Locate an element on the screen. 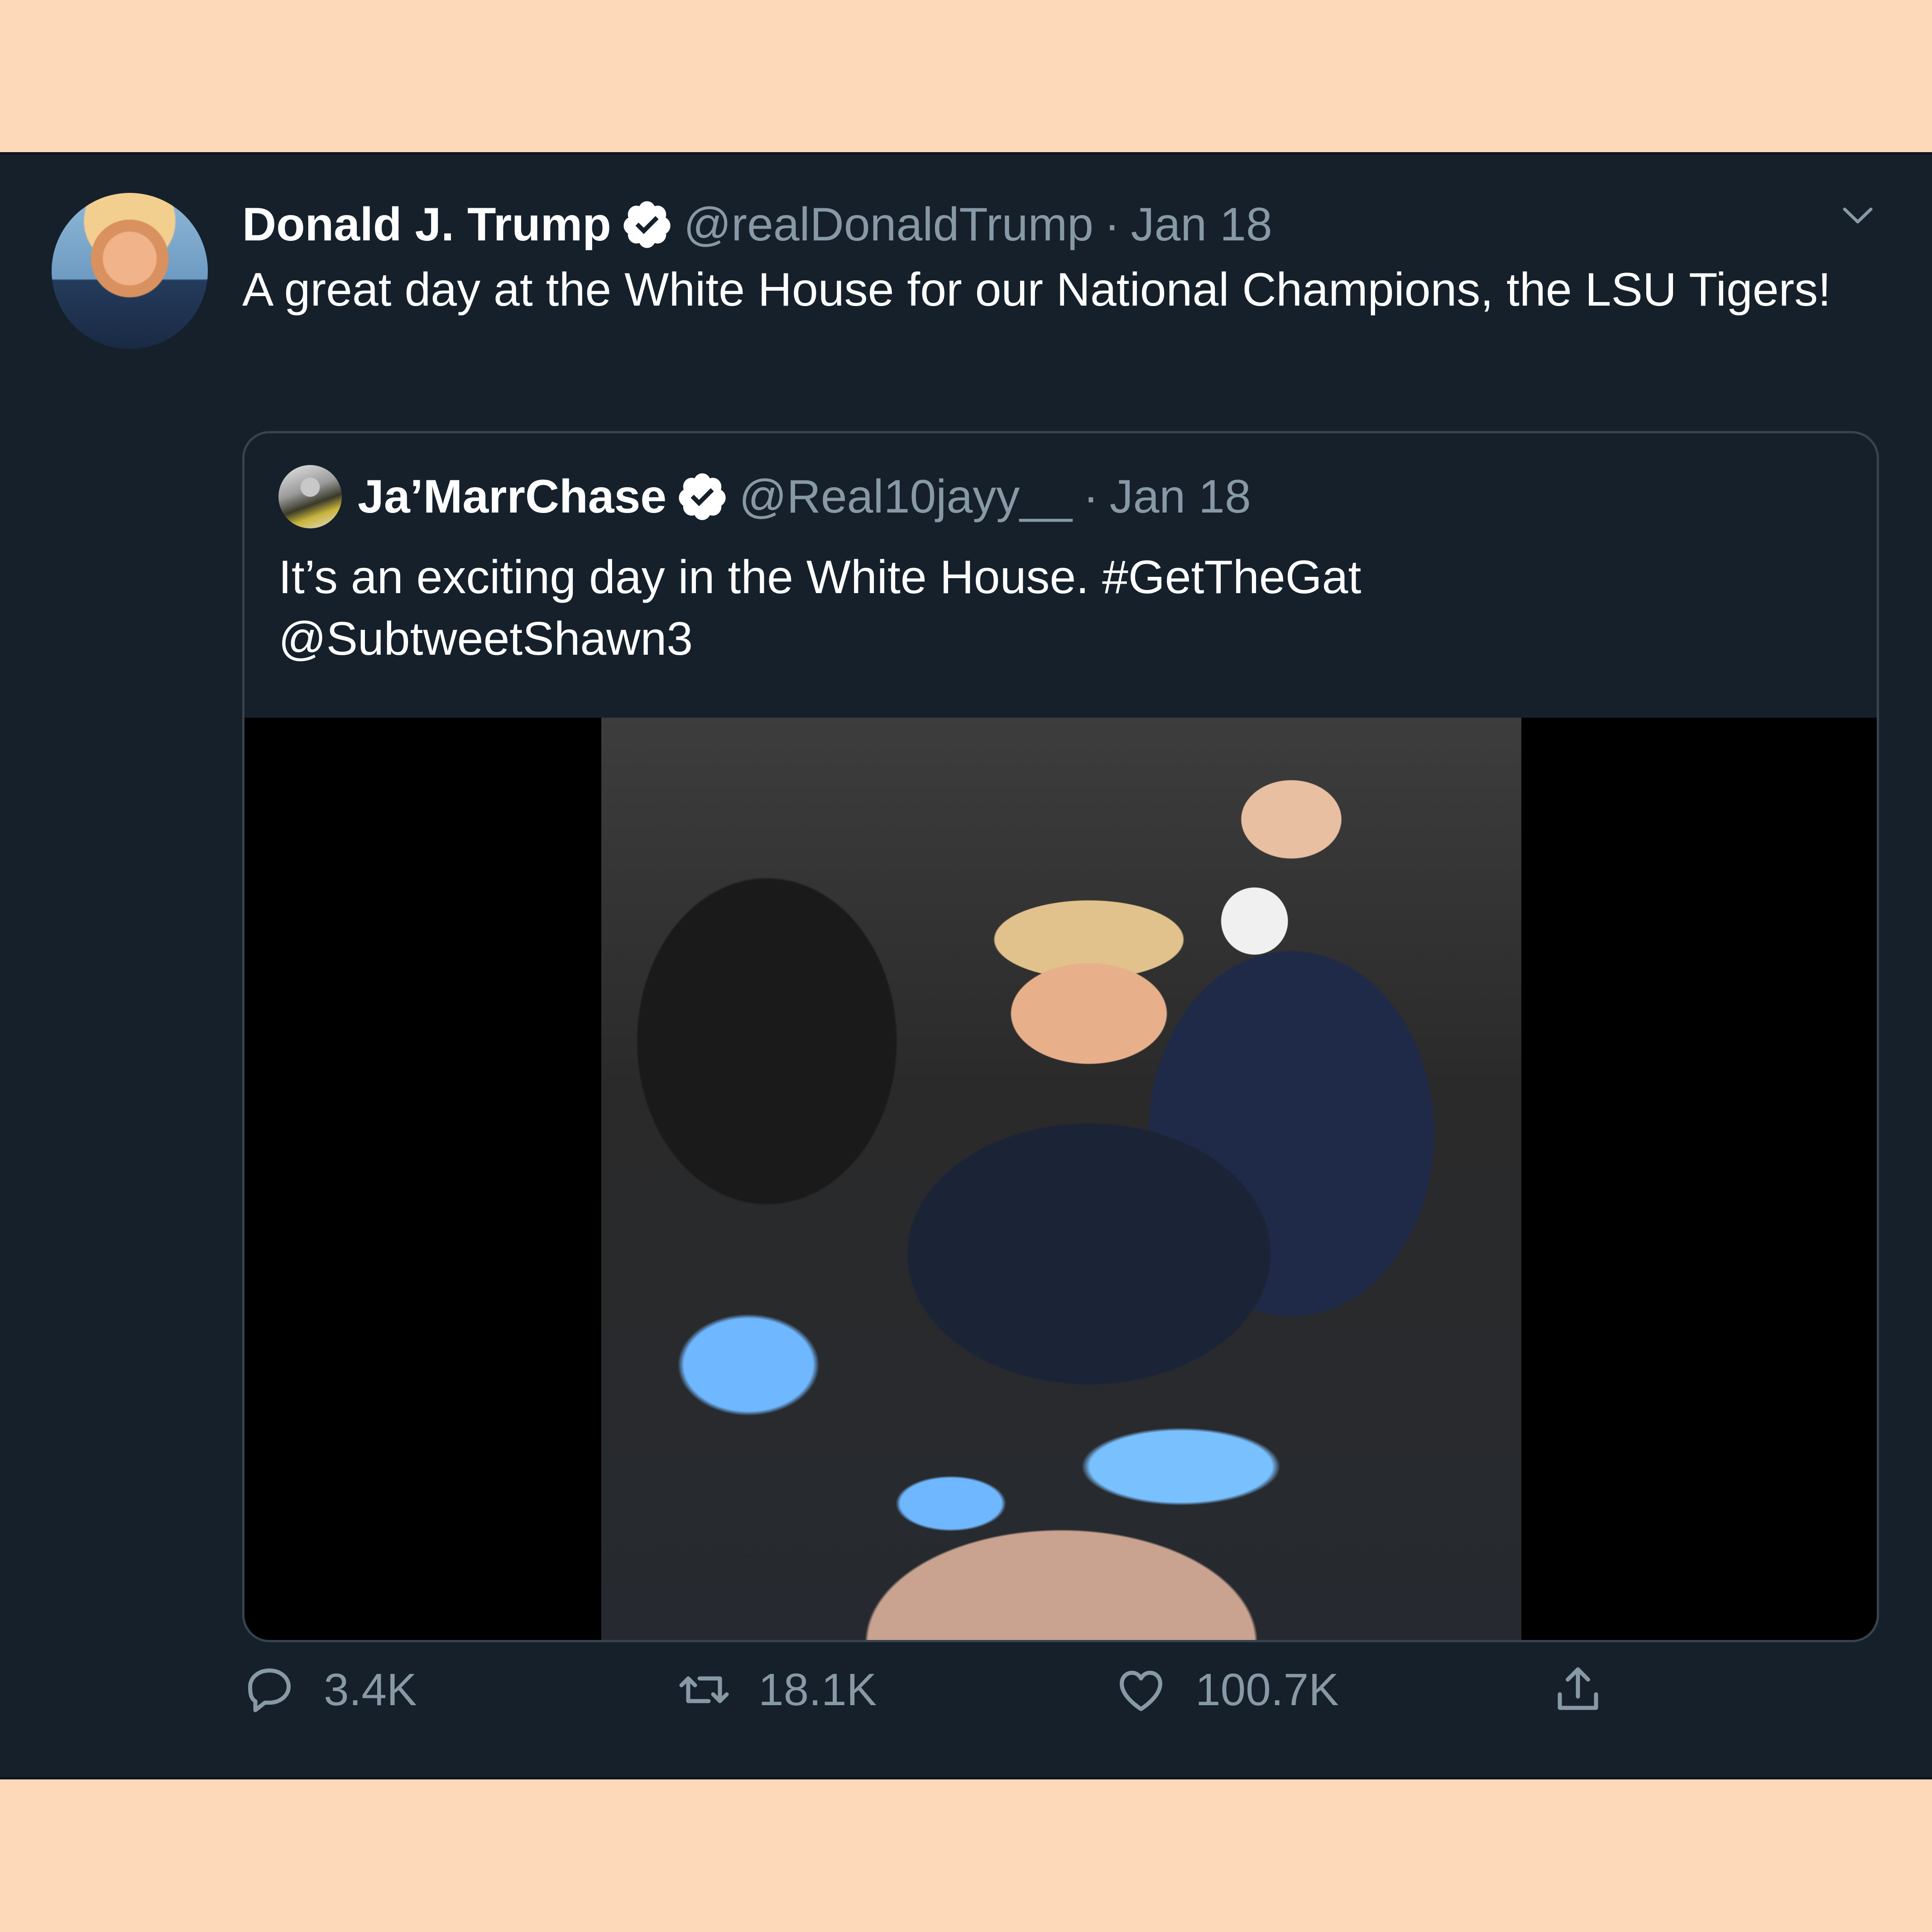  tweet-actions: 3.4K 18.1K 100.7K is located at coordinates (944, 1690).